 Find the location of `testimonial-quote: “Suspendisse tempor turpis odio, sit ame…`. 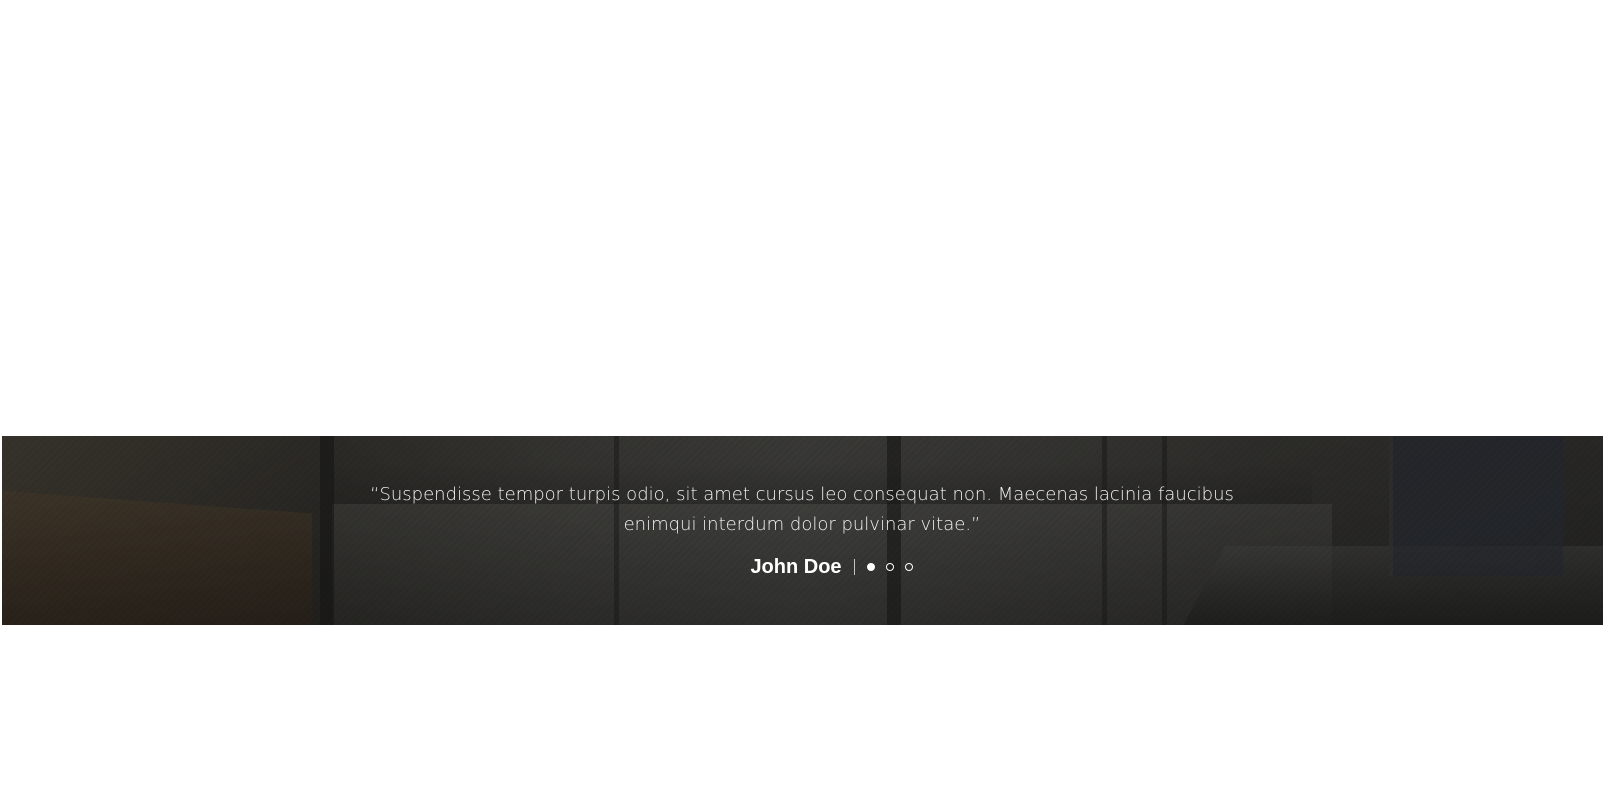

testimonial-quote: “Suspendisse tempor turpis odio, sit ame… is located at coordinates (802, 509).